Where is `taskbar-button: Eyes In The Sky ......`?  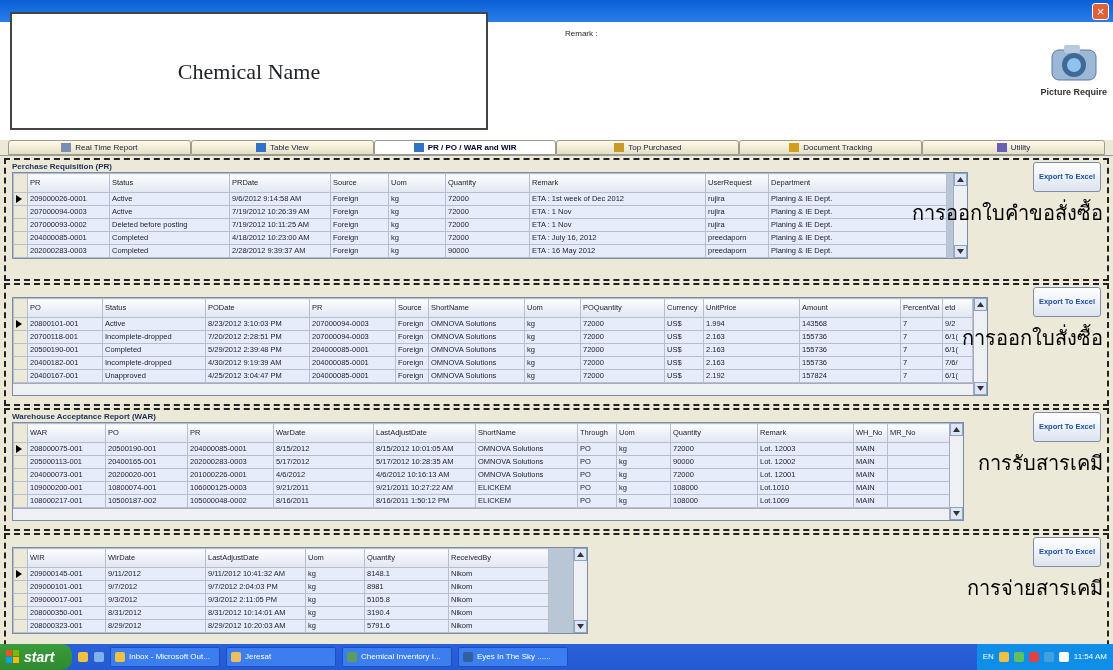 taskbar-button: Eyes In The Sky ...... is located at coordinates (513, 657).